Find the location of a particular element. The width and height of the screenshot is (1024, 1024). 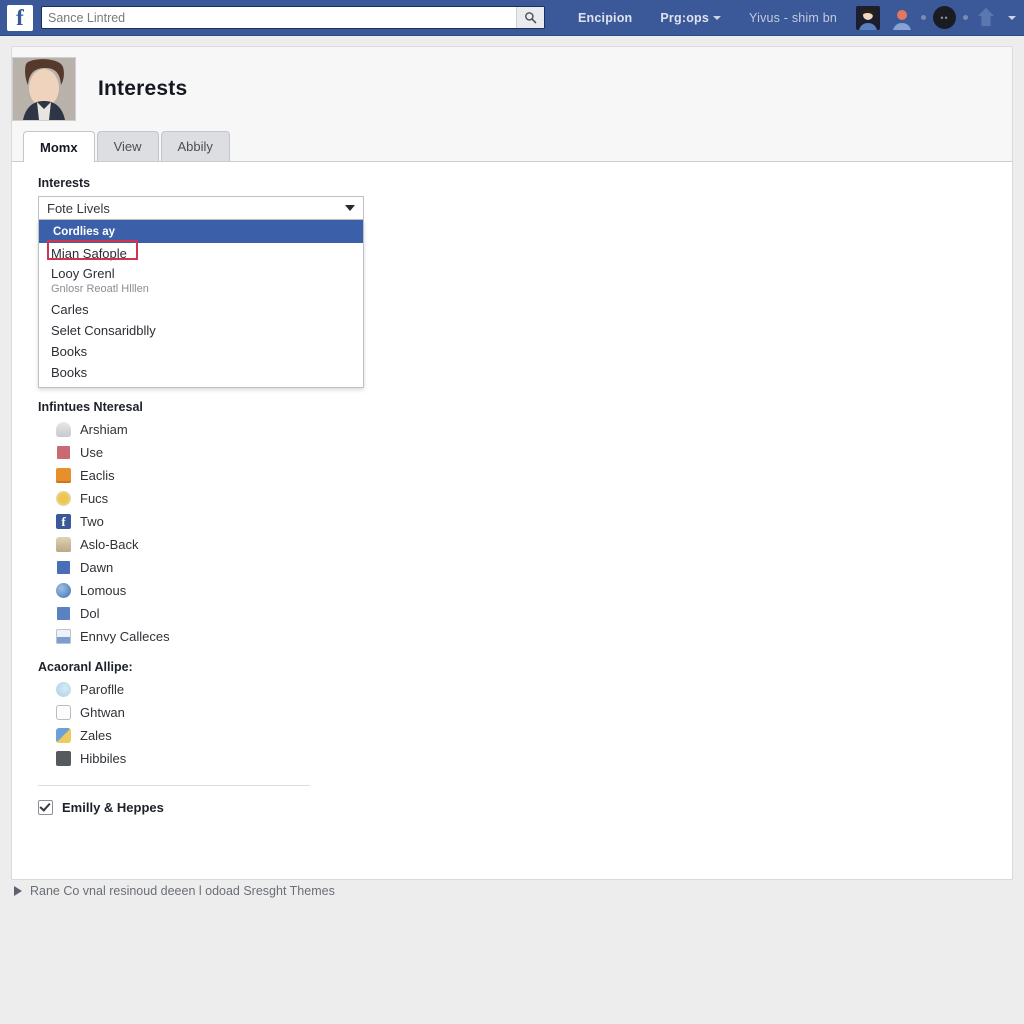

list-item: Arshiam is located at coordinates (534, 429).